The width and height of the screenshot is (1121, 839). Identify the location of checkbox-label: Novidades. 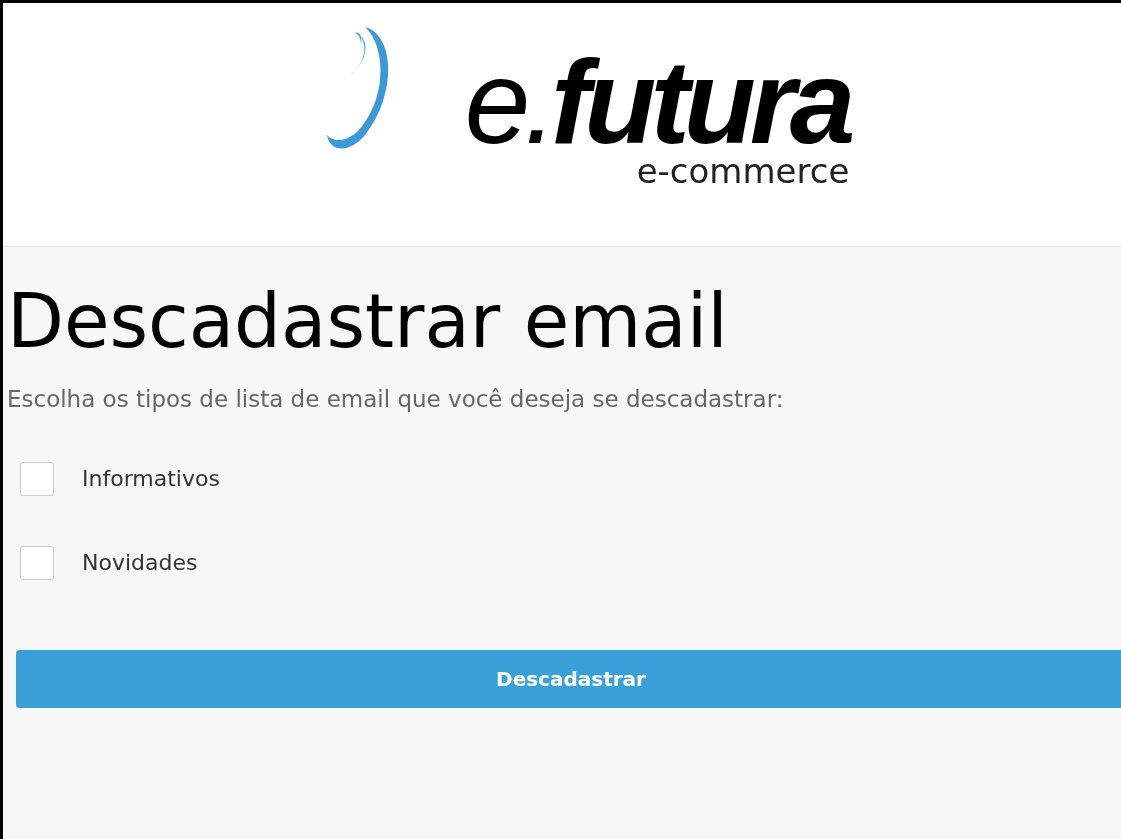
(140, 563).